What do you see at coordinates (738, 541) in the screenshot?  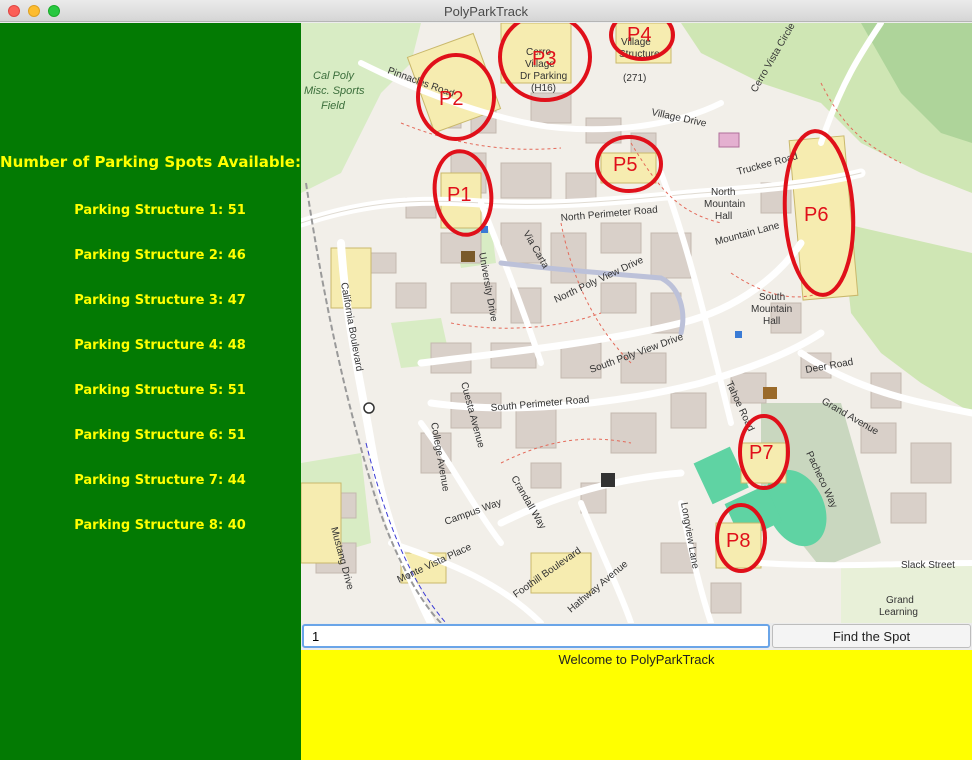 I see `marker-p8: P8` at bounding box center [738, 541].